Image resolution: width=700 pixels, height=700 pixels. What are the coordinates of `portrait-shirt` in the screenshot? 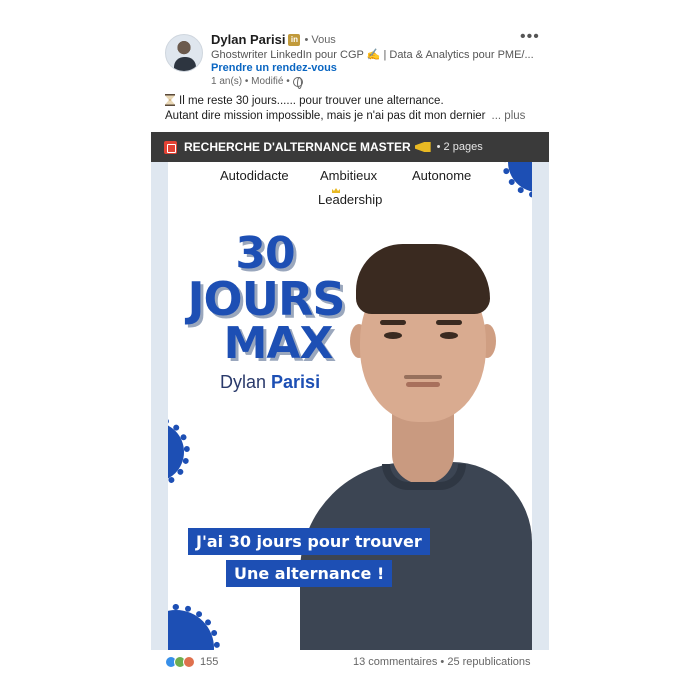 It's located at (416, 556).